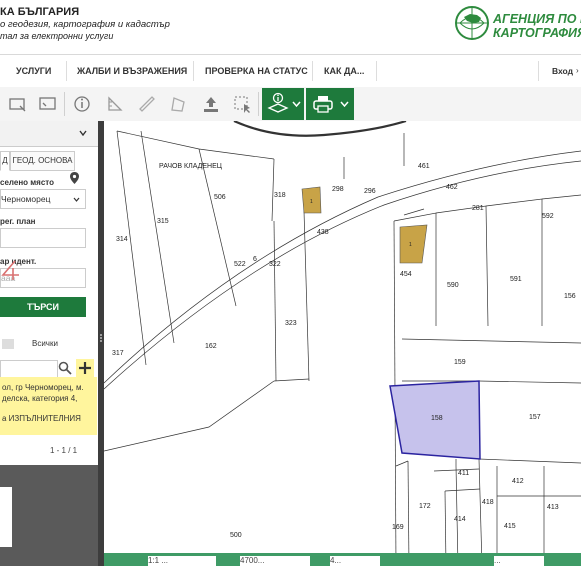  Describe the element at coordinates (18, 104) in the screenshot. I see `select-rect-icon` at that location.